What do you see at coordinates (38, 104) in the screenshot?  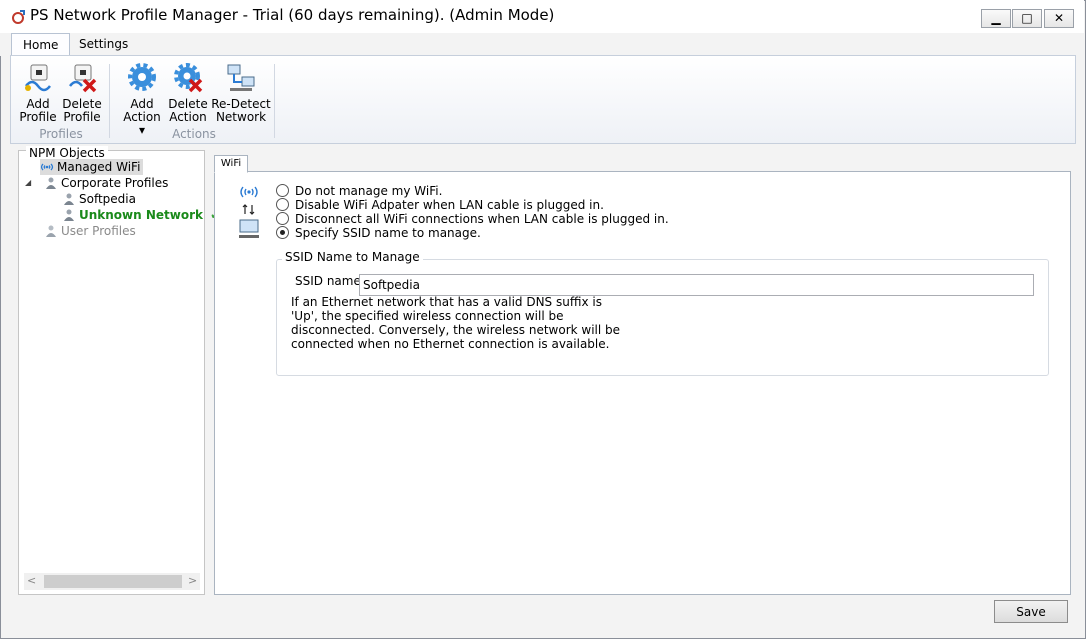 I see `add-profile-label-1: Add` at bounding box center [38, 104].